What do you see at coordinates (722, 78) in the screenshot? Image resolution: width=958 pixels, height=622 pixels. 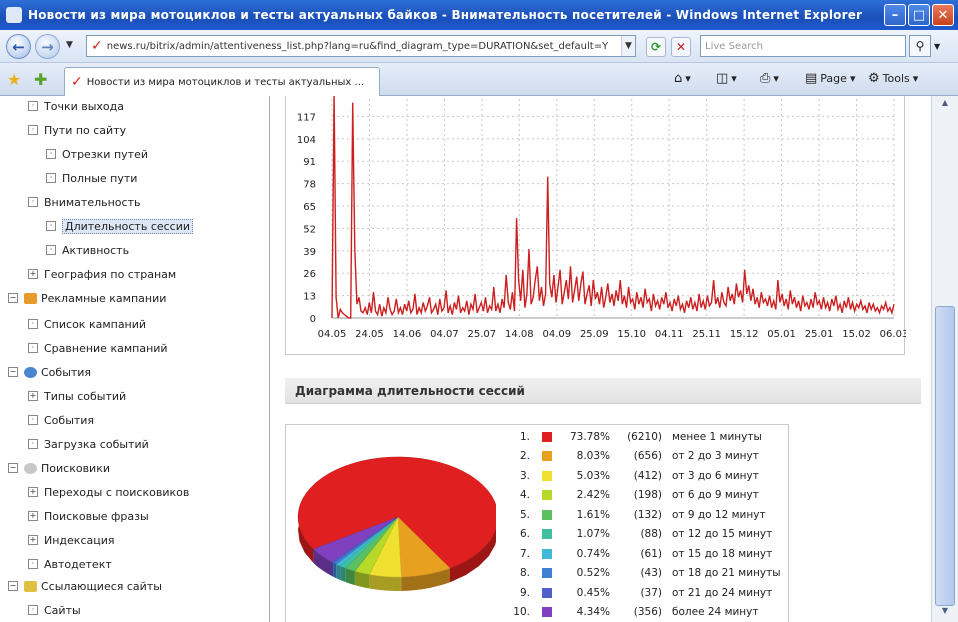 I see `rss-icon: ◫` at bounding box center [722, 78].